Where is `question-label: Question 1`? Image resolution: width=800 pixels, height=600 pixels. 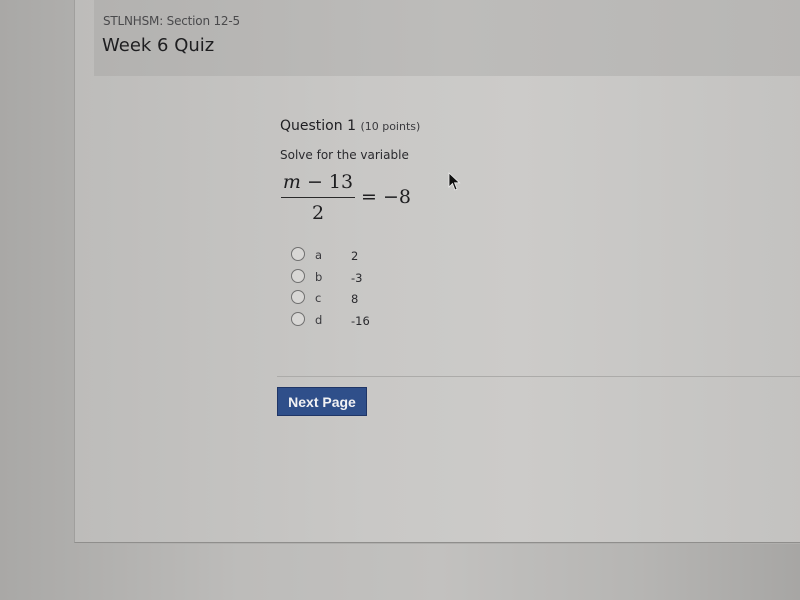
question-label: Question 1 is located at coordinates (318, 126).